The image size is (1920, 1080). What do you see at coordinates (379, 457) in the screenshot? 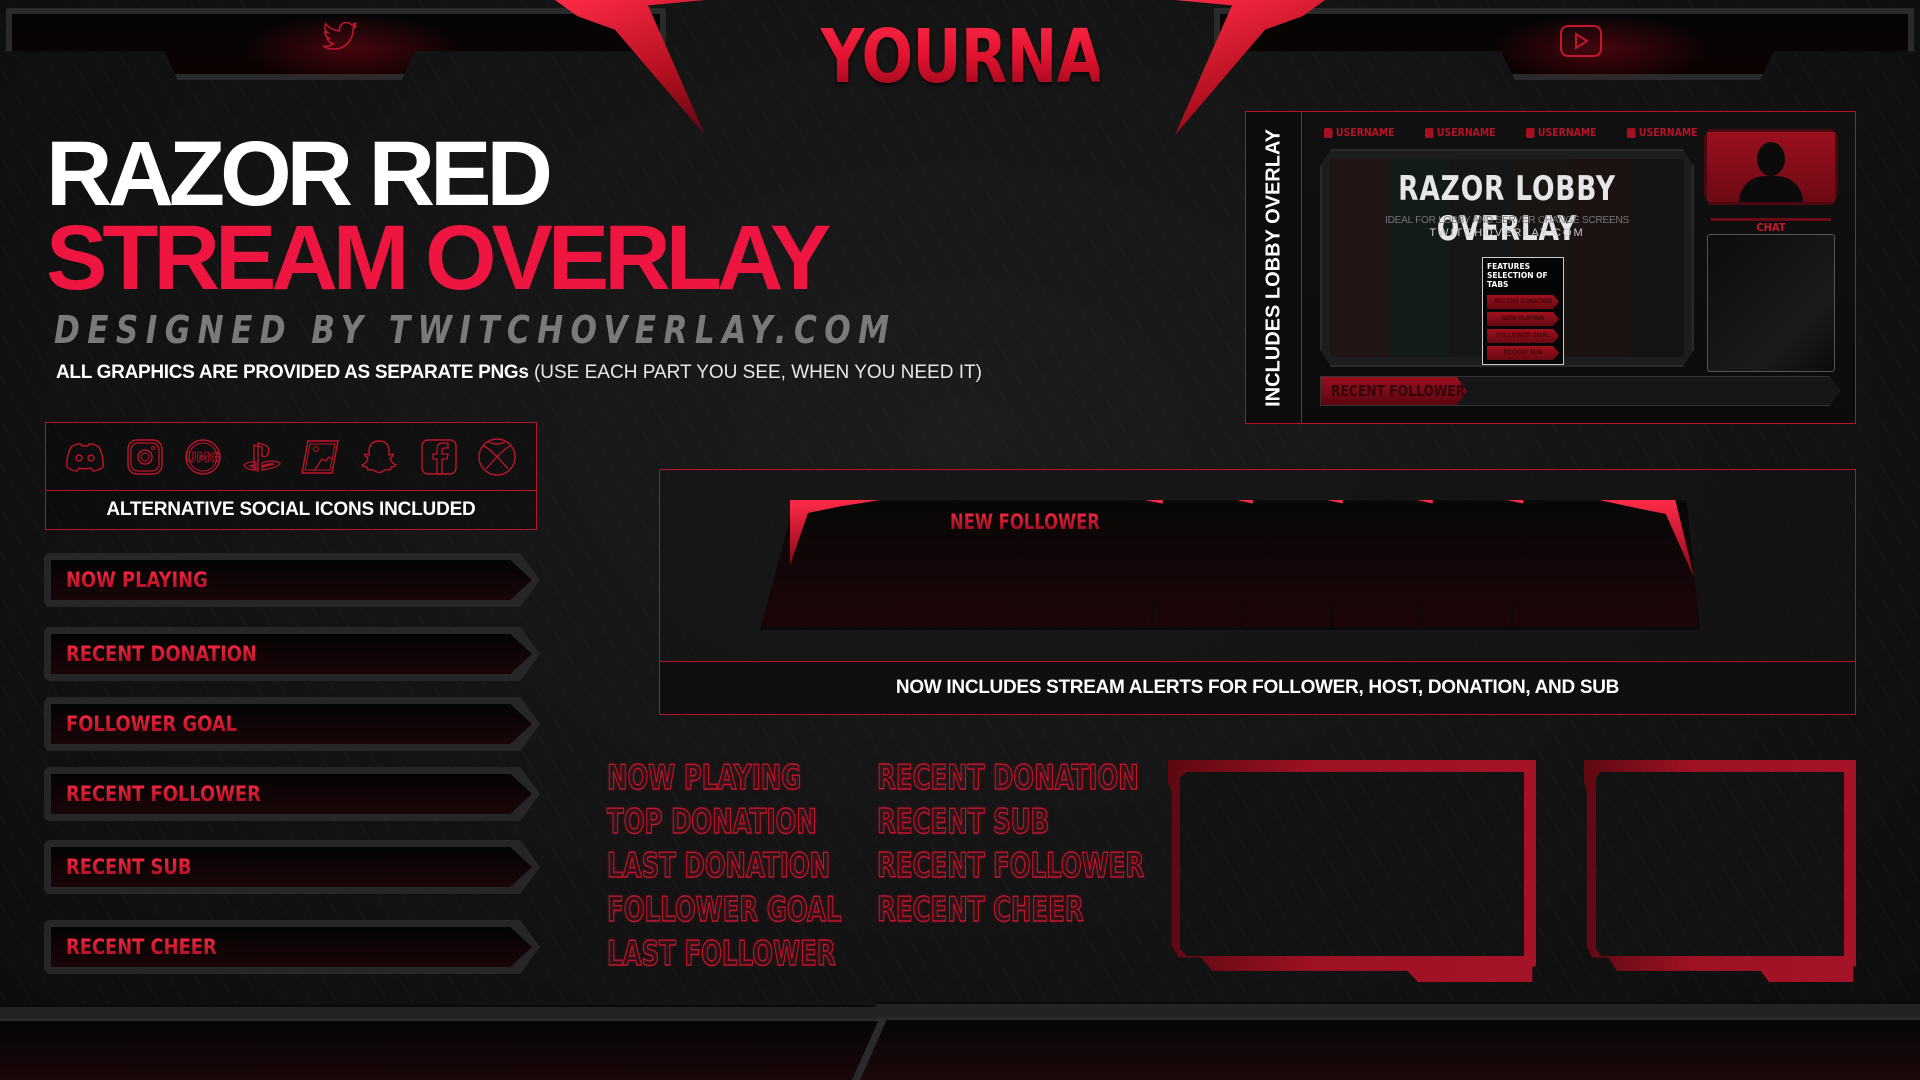
I see `snapchat-icon` at bounding box center [379, 457].